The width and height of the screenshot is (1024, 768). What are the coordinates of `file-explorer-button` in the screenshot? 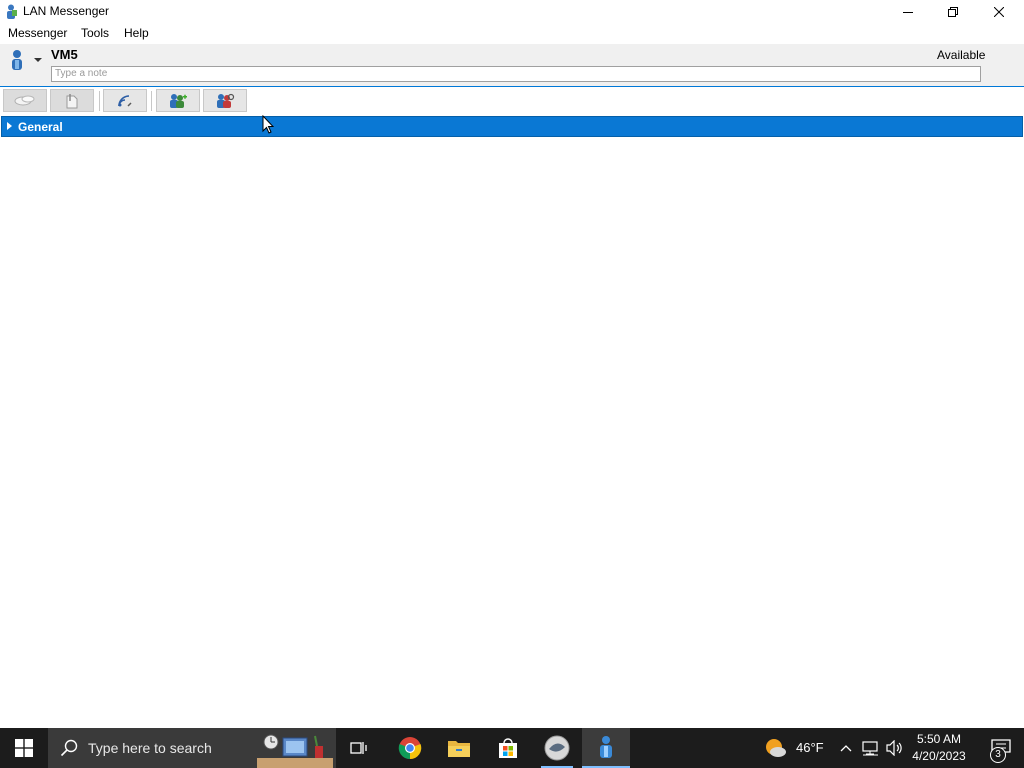 It's located at (459, 748).